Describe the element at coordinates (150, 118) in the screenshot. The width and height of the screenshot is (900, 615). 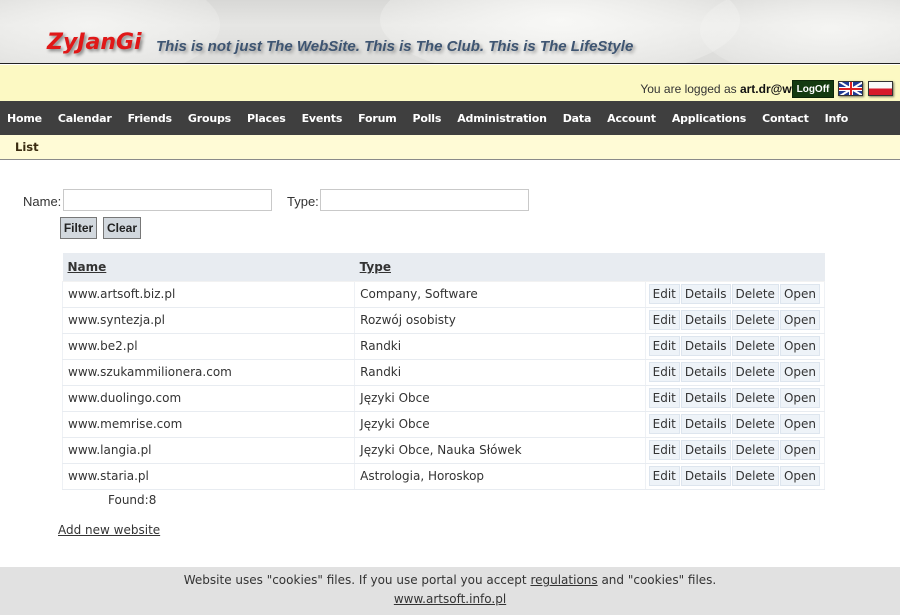
I see `nav-item-friends: Friends` at that location.